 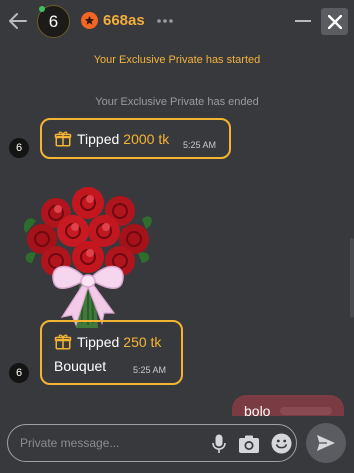 What do you see at coordinates (88, 231) in the screenshot?
I see `roses` at bounding box center [88, 231].